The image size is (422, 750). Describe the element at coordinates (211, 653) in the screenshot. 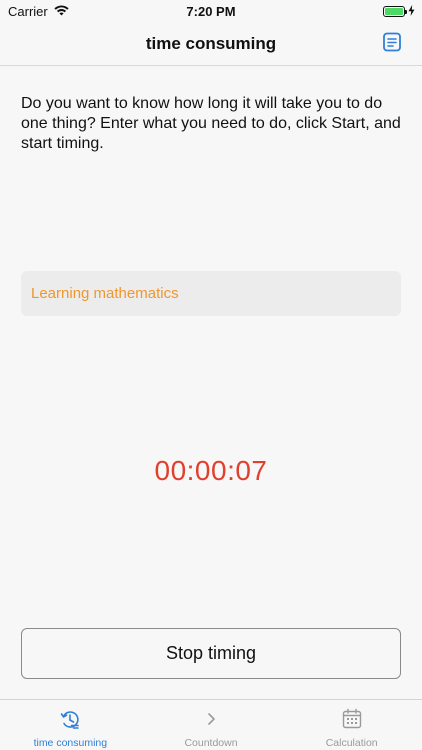

I see `stop-timing-button: Stop timing` at that location.